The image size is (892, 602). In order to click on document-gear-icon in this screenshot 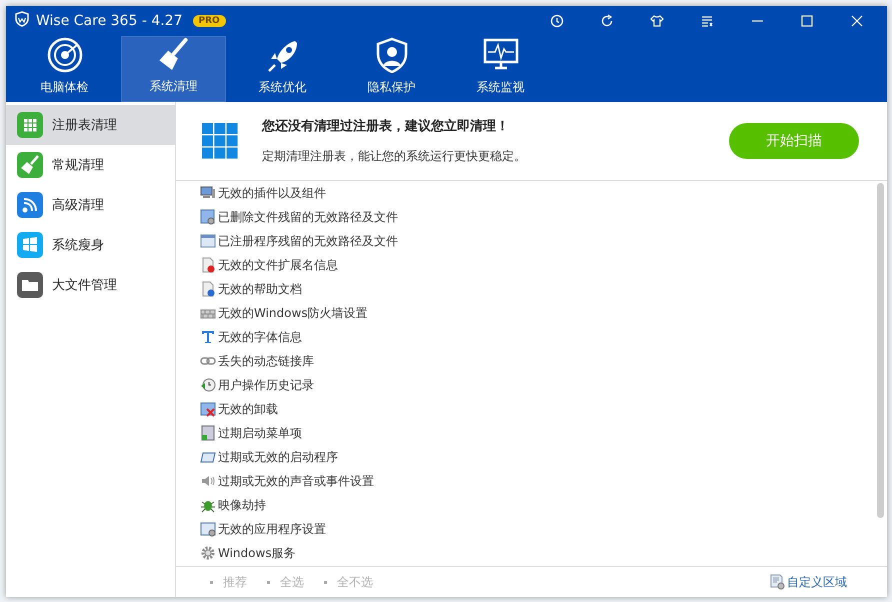, I will do `click(777, 582)`.